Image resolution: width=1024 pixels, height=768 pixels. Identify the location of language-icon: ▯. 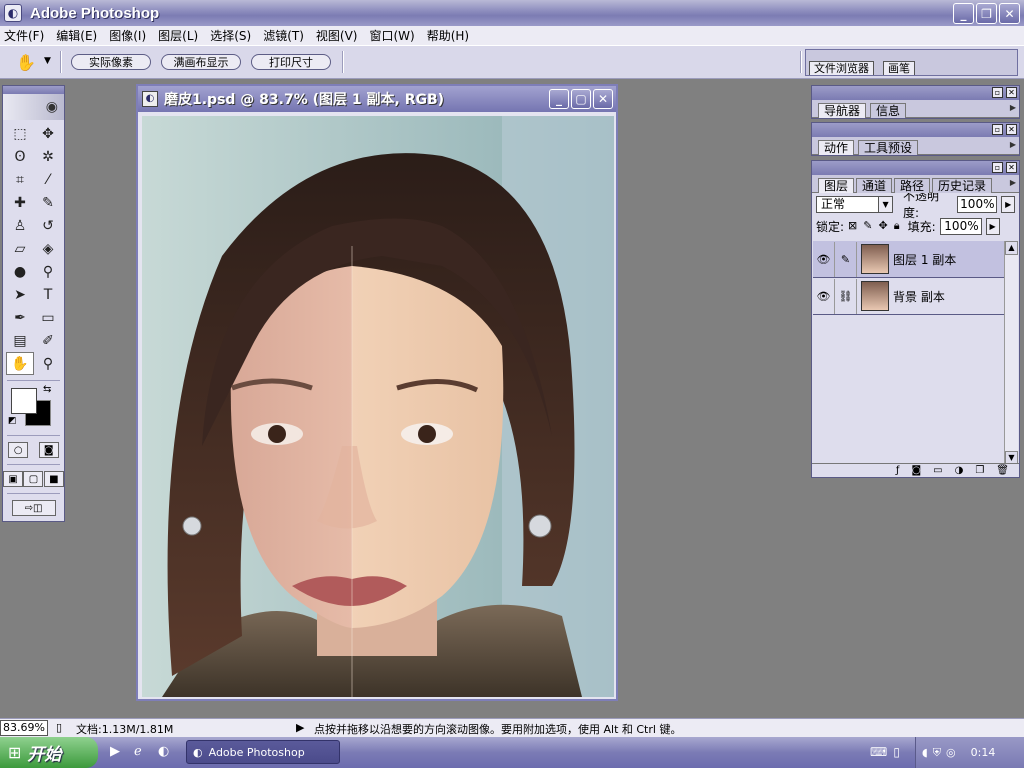
(896, 752).